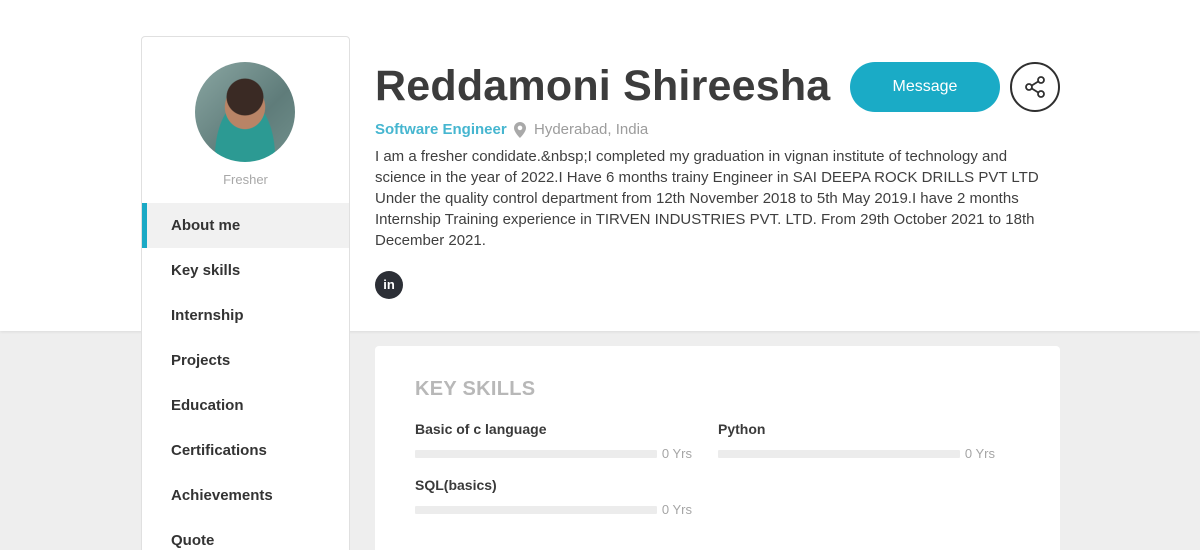 This screenshot has width=1200, height=550. What do you see at coordinates (222, 495) in the screenshot?
I see `sidebar-item-label: Achievements` at bounding box center [222, 495].